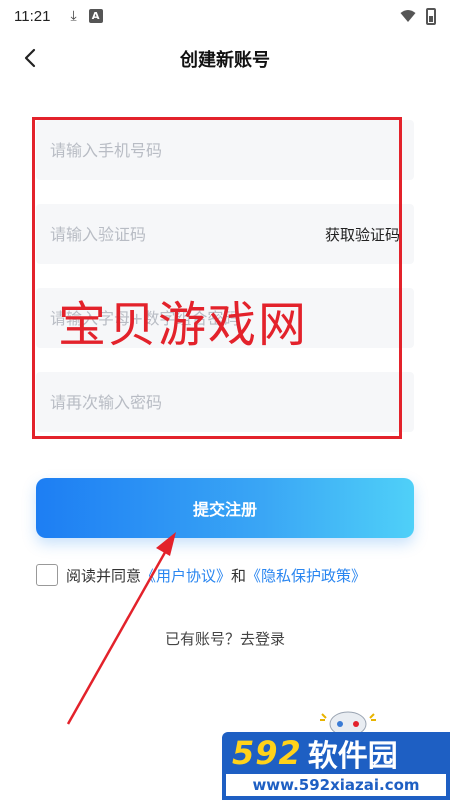  I want to click on user-agreement-link: 《用户协议》, so click(186, 575).